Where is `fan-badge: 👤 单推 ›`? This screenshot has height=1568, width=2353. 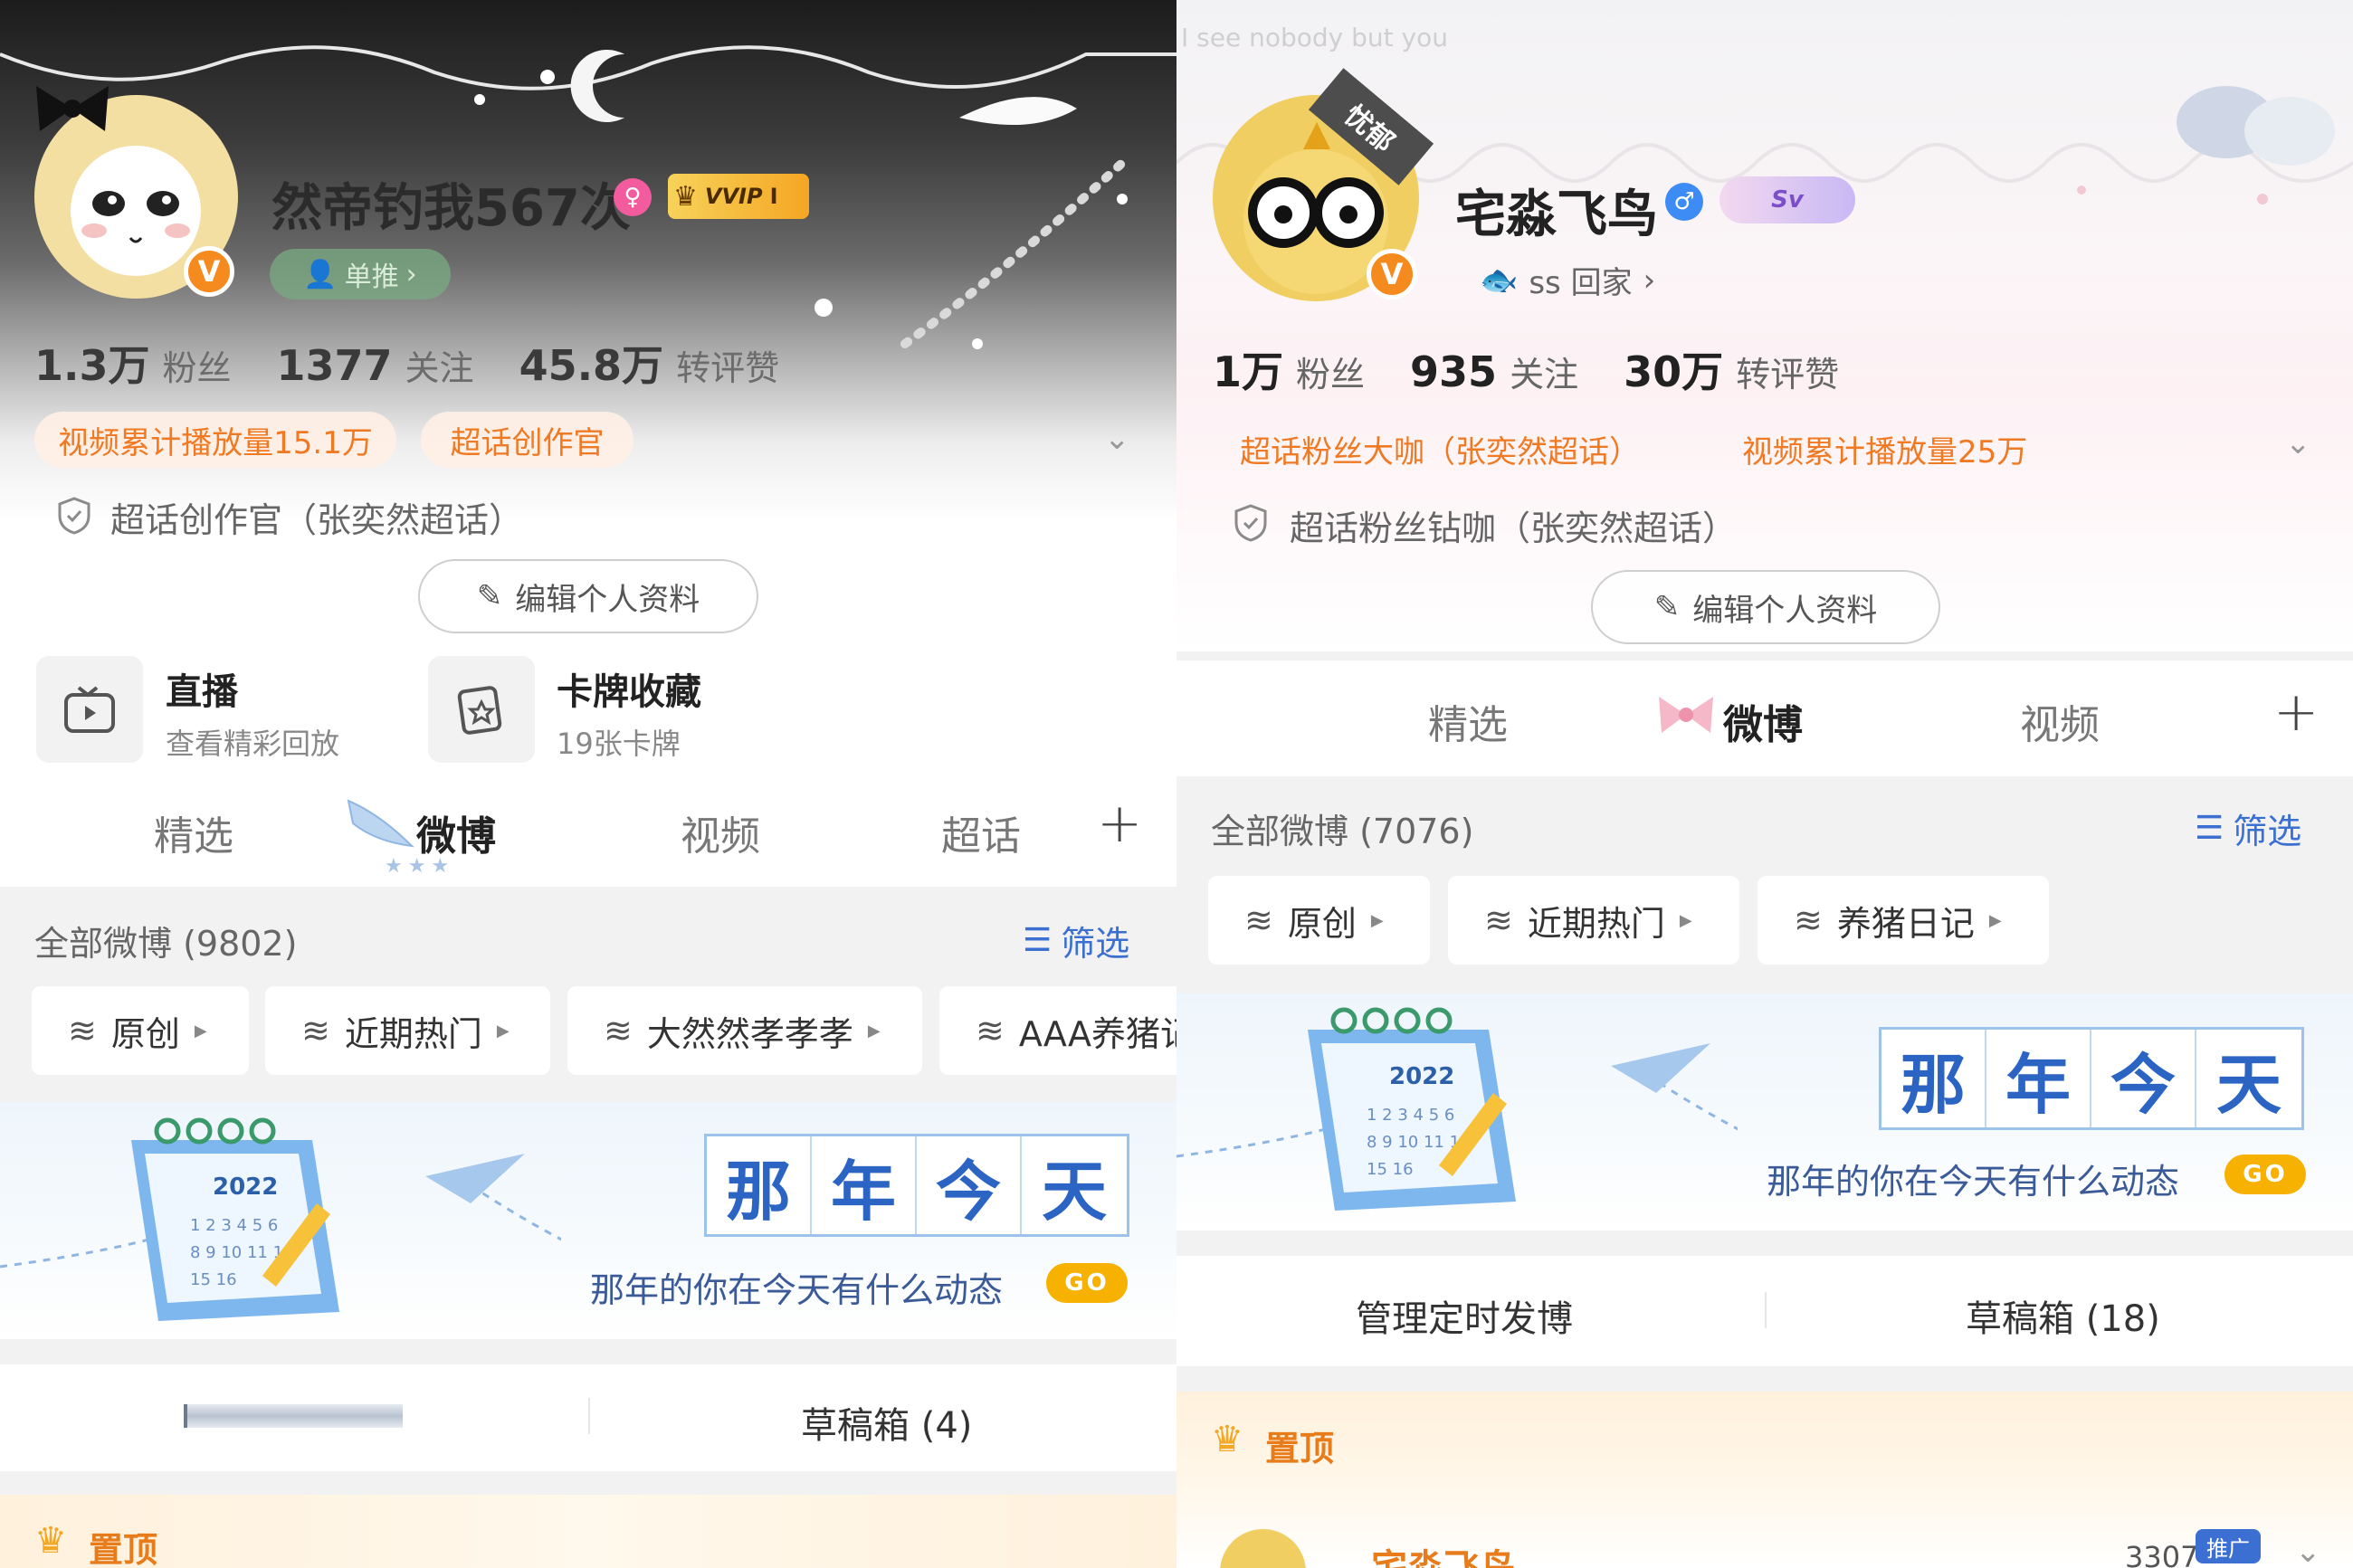
fan-badge: 👤 单推 › is located at coordinates (360, 274).